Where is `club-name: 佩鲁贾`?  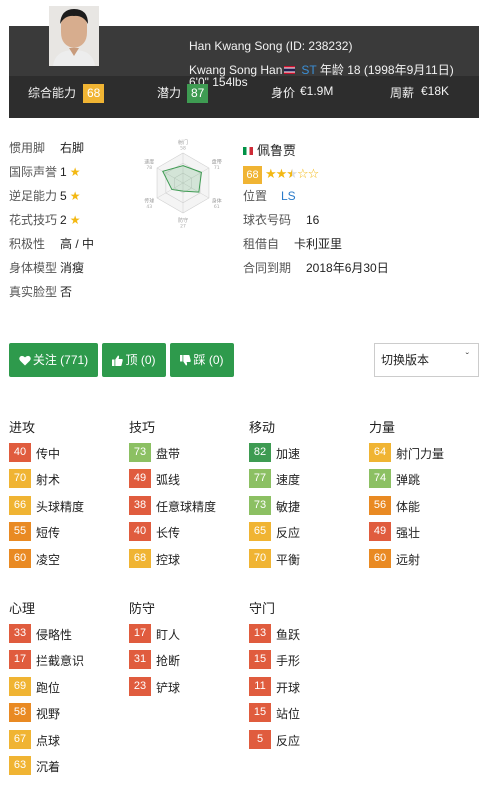 club-name: 佩鲁贾 is located at coordinates (276, 150).